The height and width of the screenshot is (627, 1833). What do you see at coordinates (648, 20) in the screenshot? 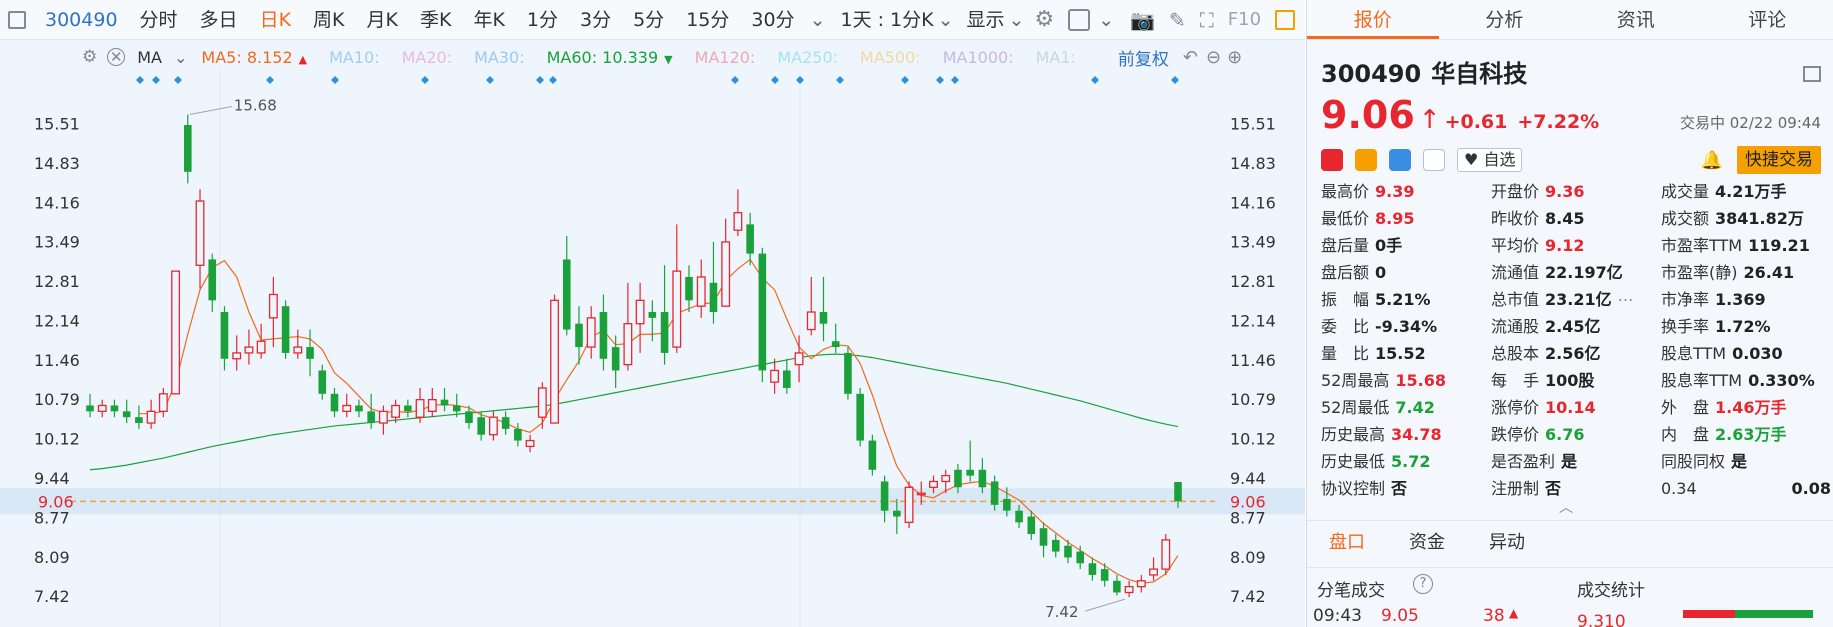
I see `tab-5min: 5分` at bounding box center [648, 20].